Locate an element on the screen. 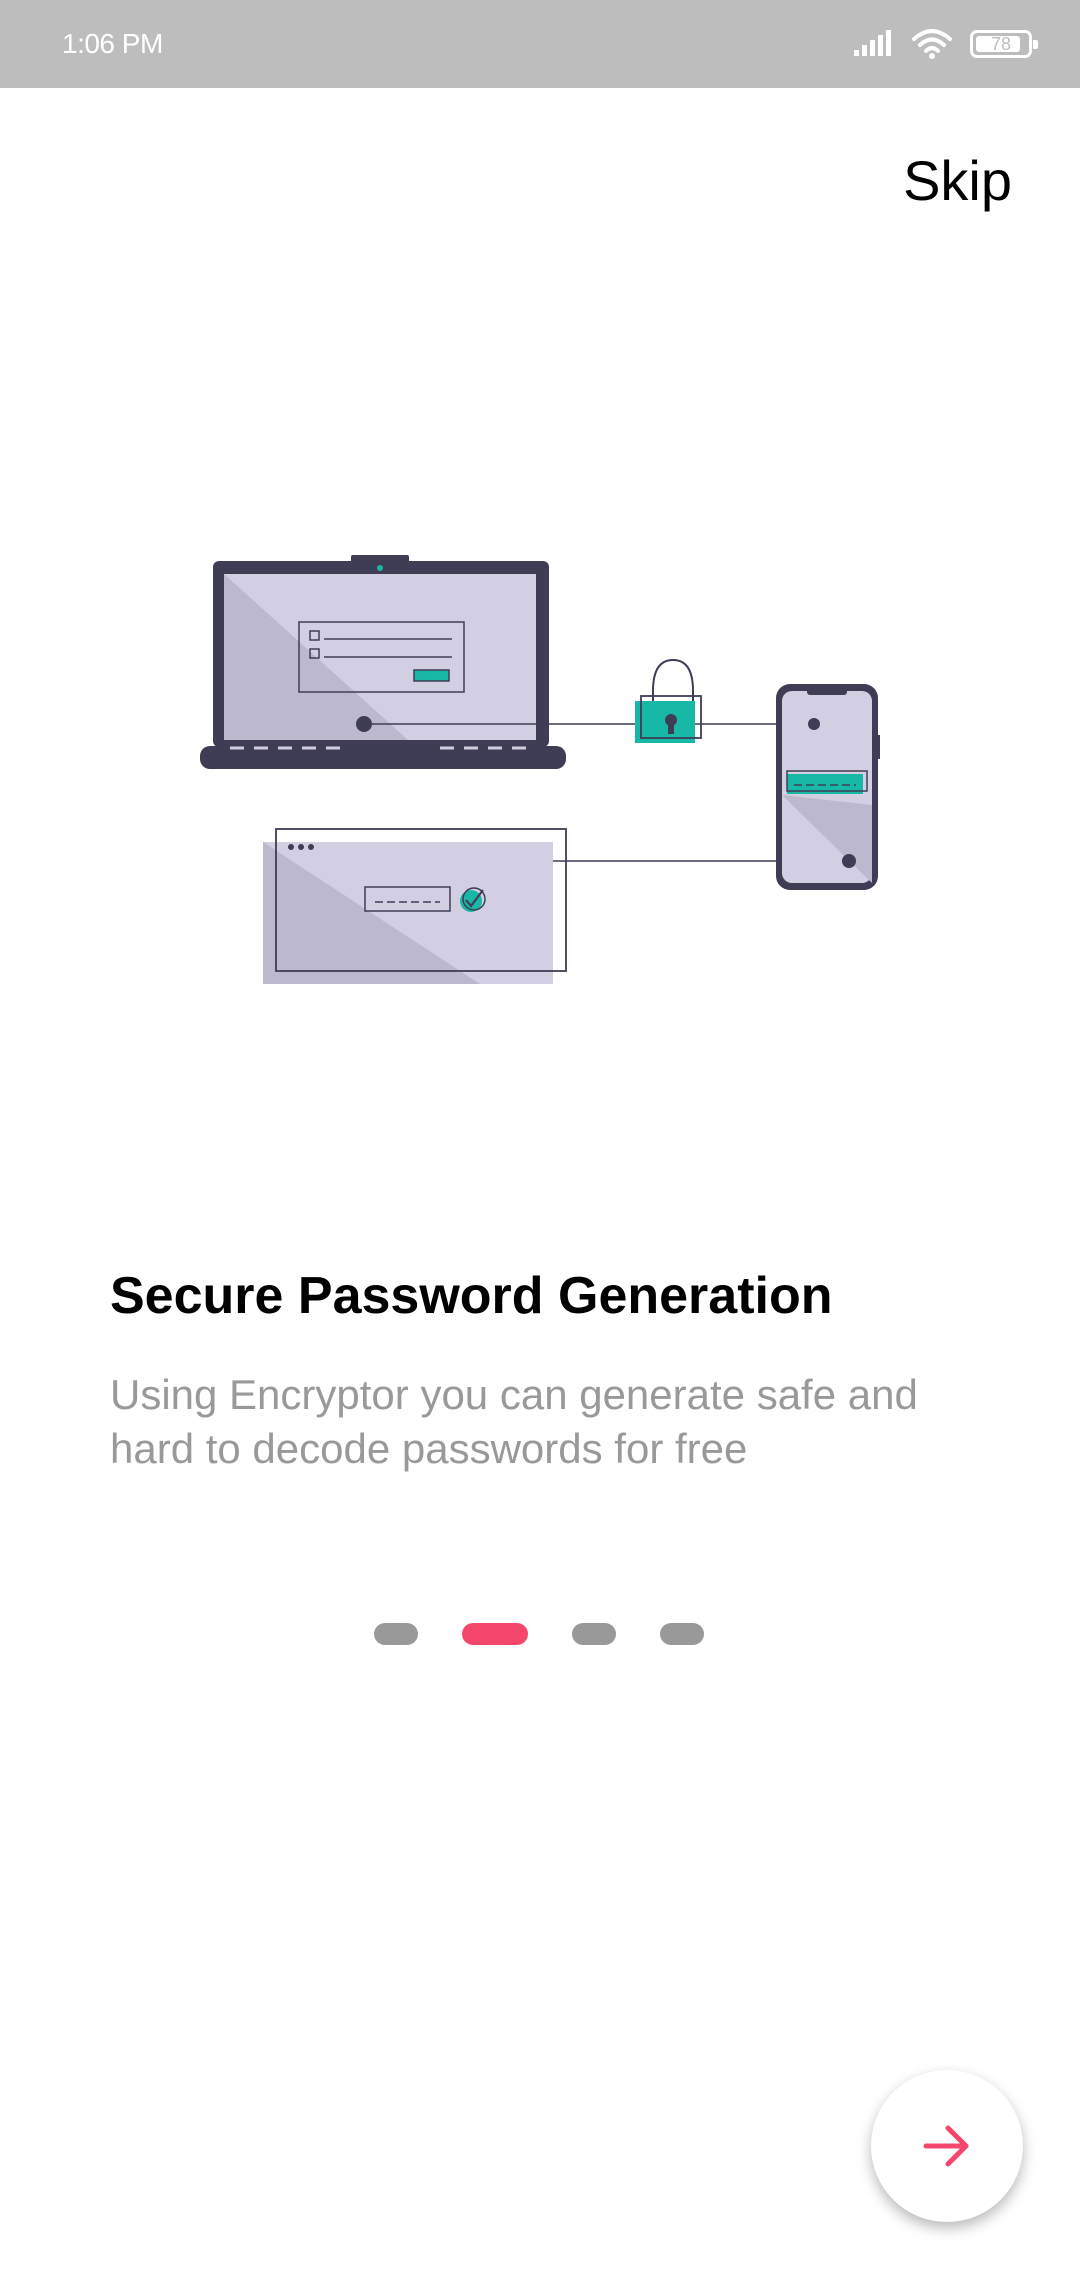 The width and height of the screenshot is (1080, 2280). skip-button: Skip is located at coordinates (957, 180).